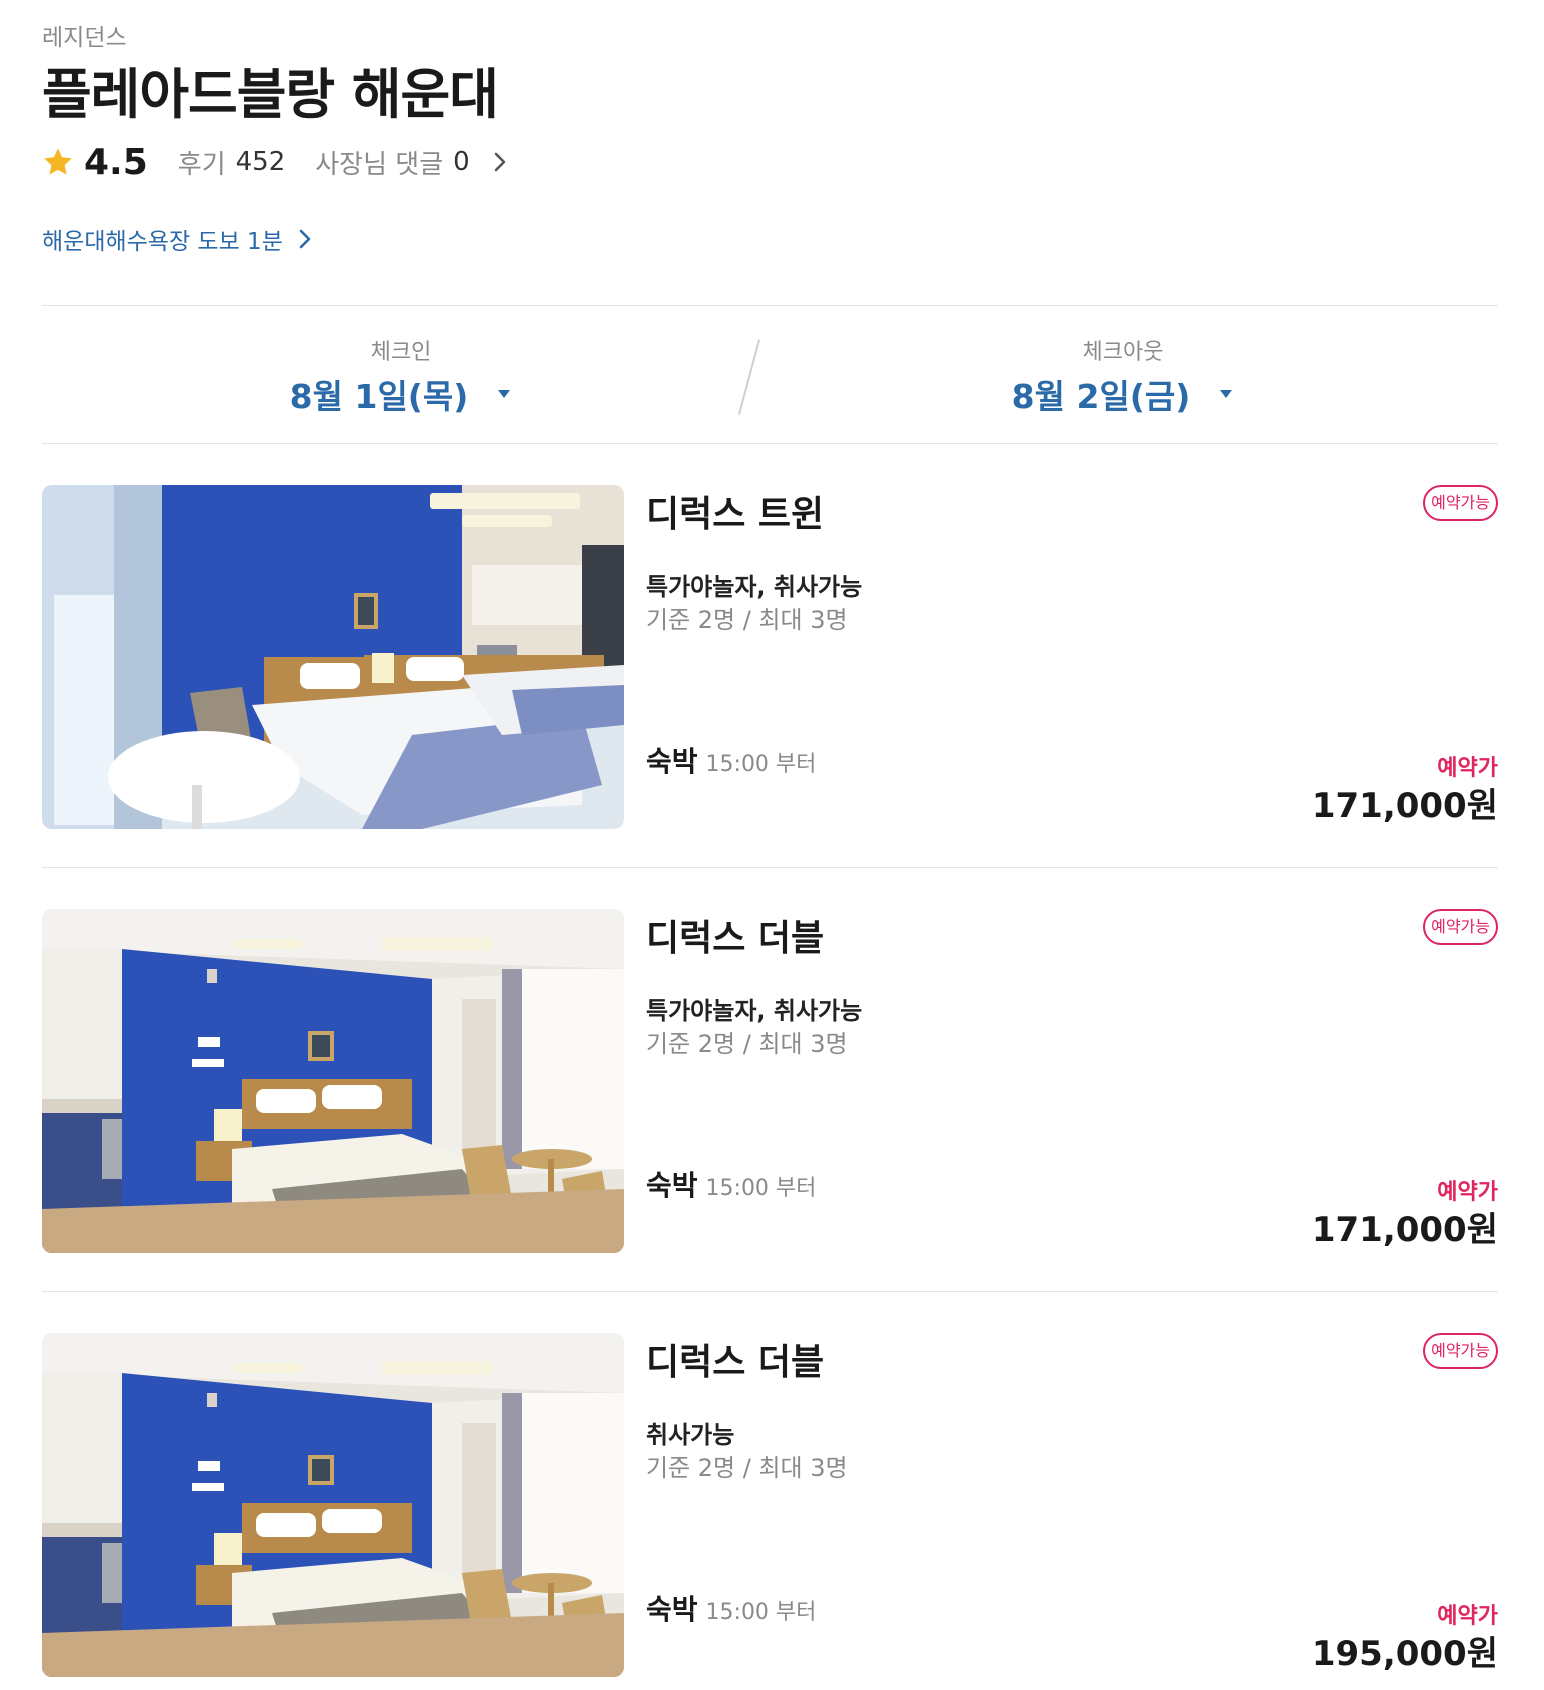 The height and width of the screenshot is (1690, 1544). I want to click on checkin-date: 8월 1일(목), so click(379, 394).